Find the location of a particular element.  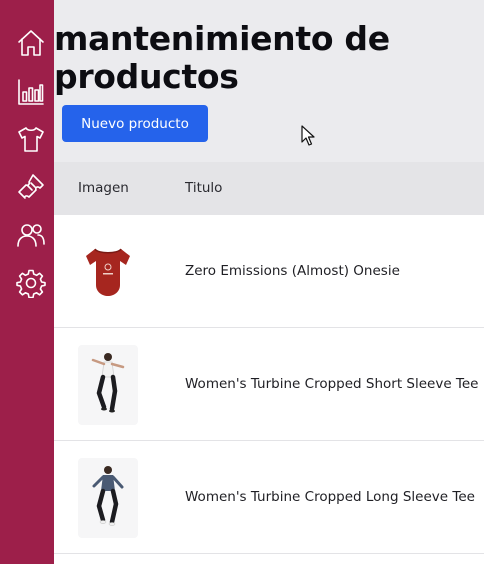

page-title: mantenimiento de productos is located at coordinates (222, 57).